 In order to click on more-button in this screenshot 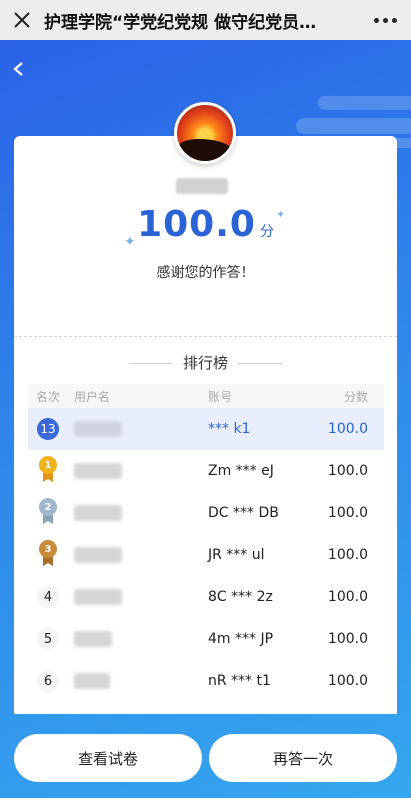, I will do `click(385, 20)`.